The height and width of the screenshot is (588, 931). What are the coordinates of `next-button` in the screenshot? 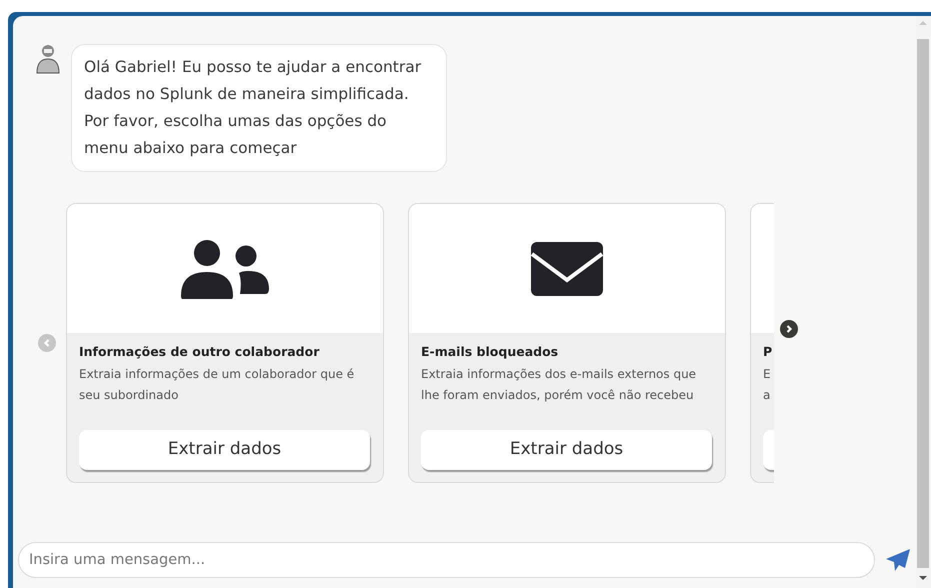 It's located at (789, 329).